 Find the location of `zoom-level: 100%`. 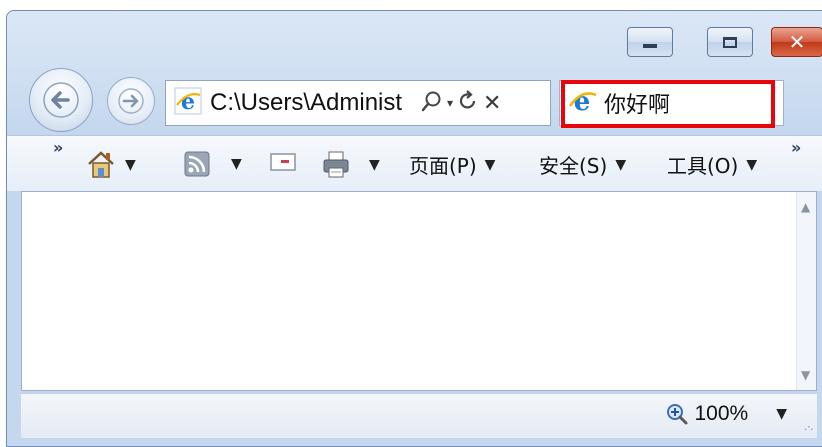

zoom-level: 100% is located at coordinates (721, 413).